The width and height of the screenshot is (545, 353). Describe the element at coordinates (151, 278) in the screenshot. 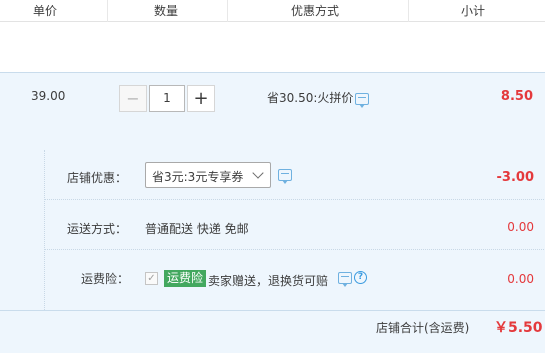

I see `insurance-checkbox: ✓` at that location.